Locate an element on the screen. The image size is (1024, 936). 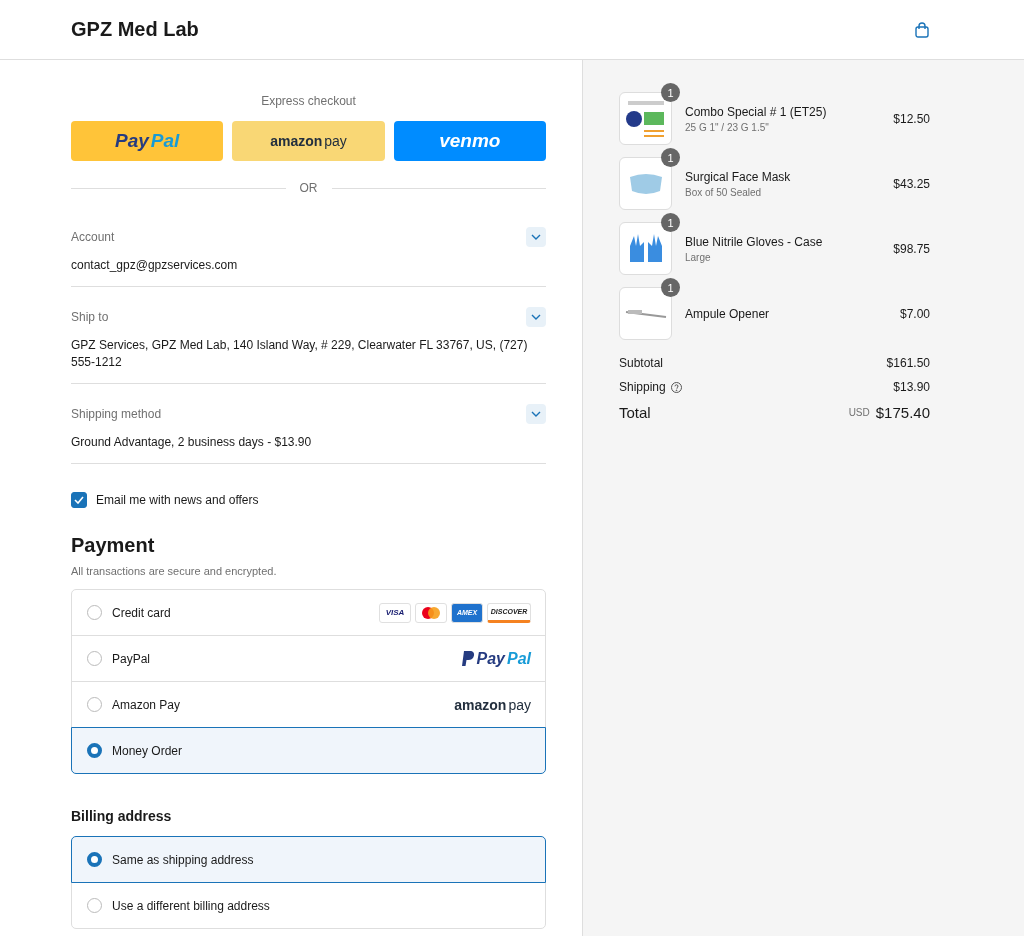
checkbox is located at coordinates (79, 500).